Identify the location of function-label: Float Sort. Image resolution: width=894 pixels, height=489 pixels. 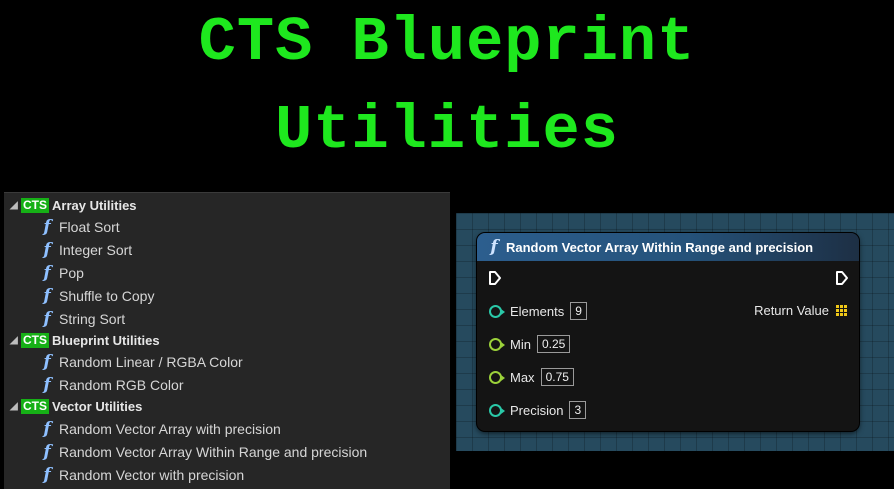
(89, 227).